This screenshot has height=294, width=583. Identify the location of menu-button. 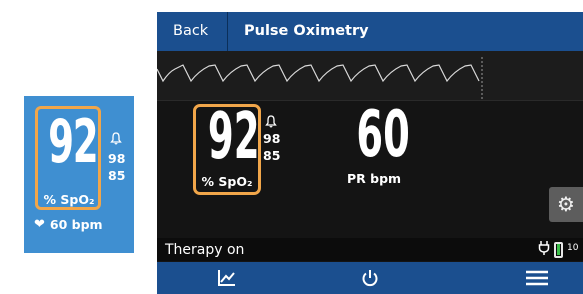
(537, 278).